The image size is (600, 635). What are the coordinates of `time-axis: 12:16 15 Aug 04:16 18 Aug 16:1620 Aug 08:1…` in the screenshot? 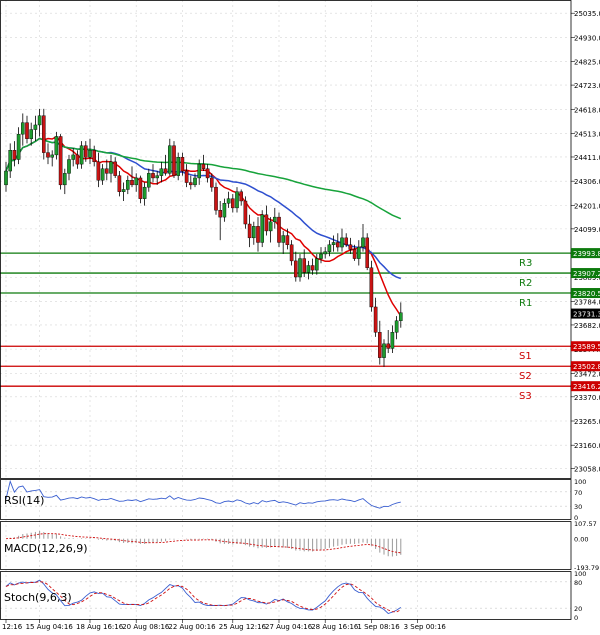 It's located at (224, 625).